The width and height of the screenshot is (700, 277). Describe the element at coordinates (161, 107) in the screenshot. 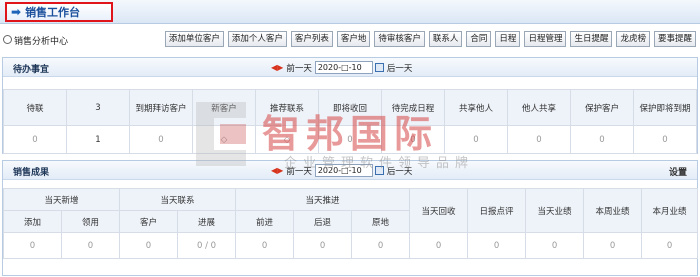

I see `todo-col-due-visit: 到期拜访客户` at that location.